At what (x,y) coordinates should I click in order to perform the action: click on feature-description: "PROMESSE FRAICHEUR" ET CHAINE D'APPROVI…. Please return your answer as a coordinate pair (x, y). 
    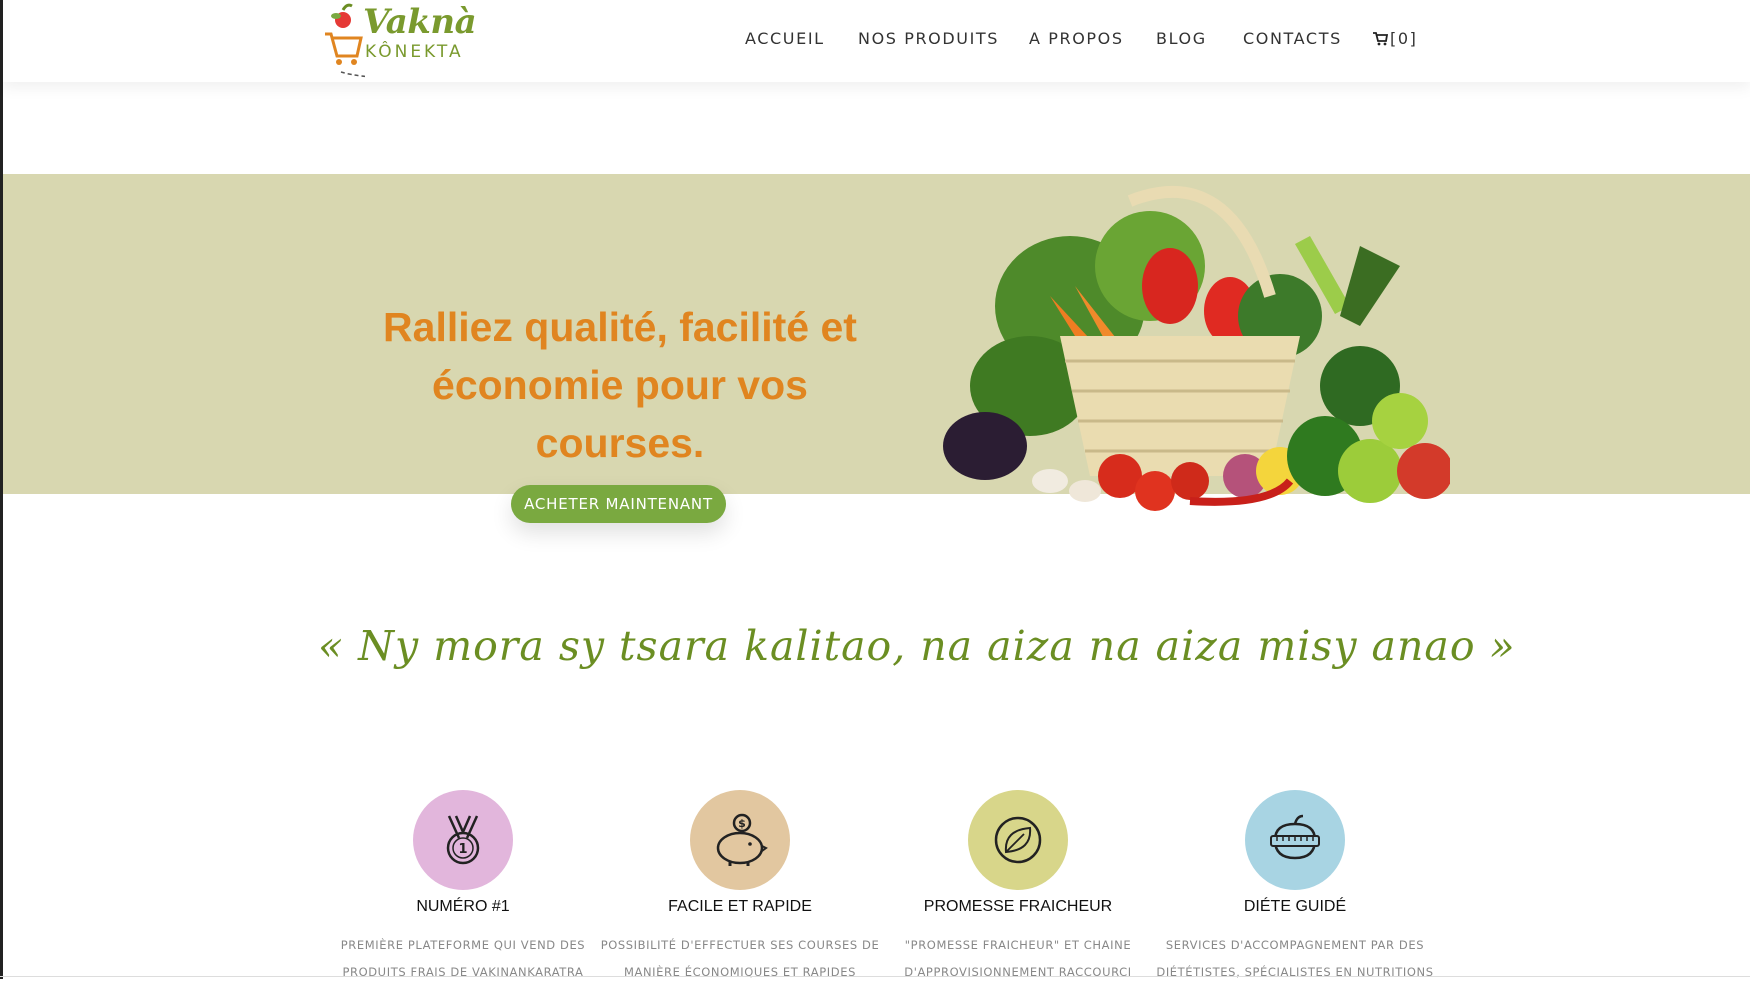
    Looking at the image, I should click on (1018, 959).